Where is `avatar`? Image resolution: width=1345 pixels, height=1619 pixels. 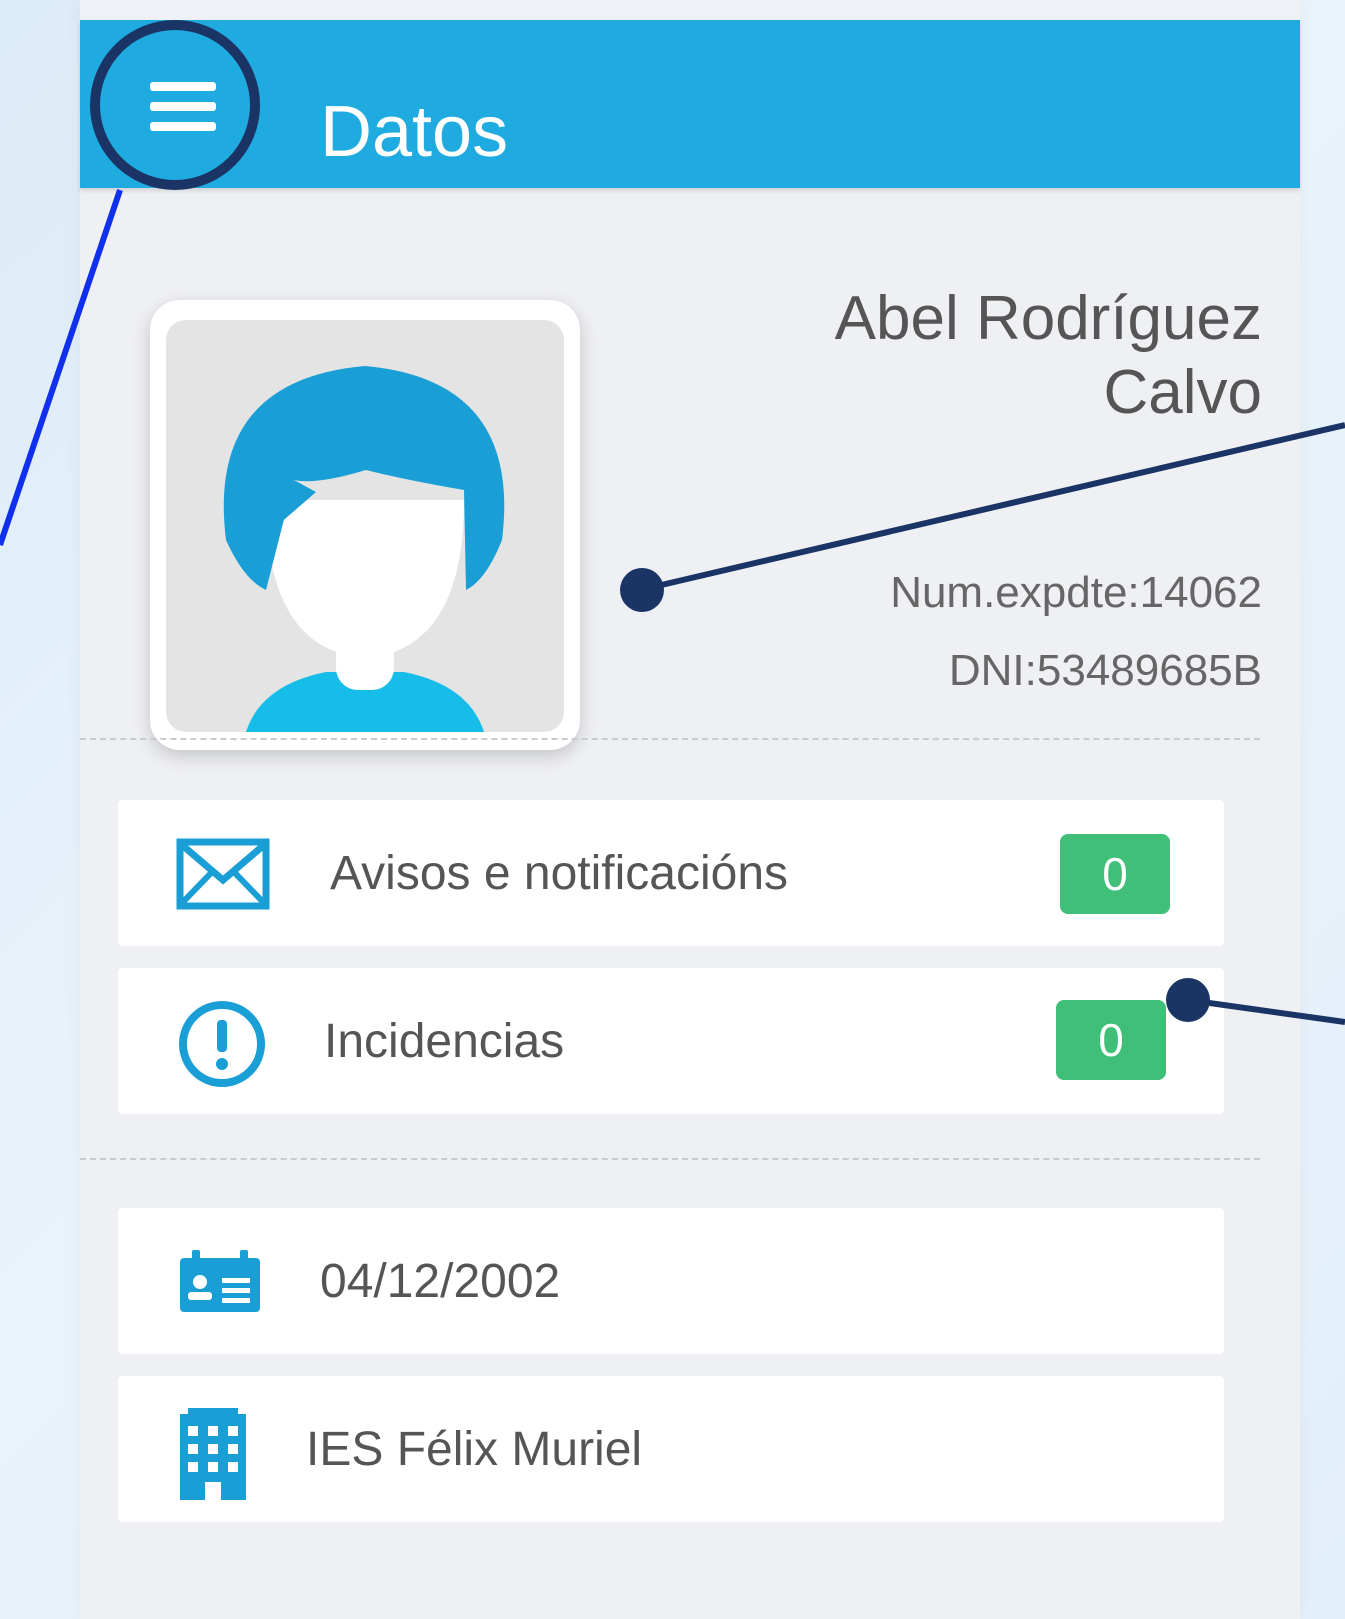 avatar is located at coordinates (365, 525).